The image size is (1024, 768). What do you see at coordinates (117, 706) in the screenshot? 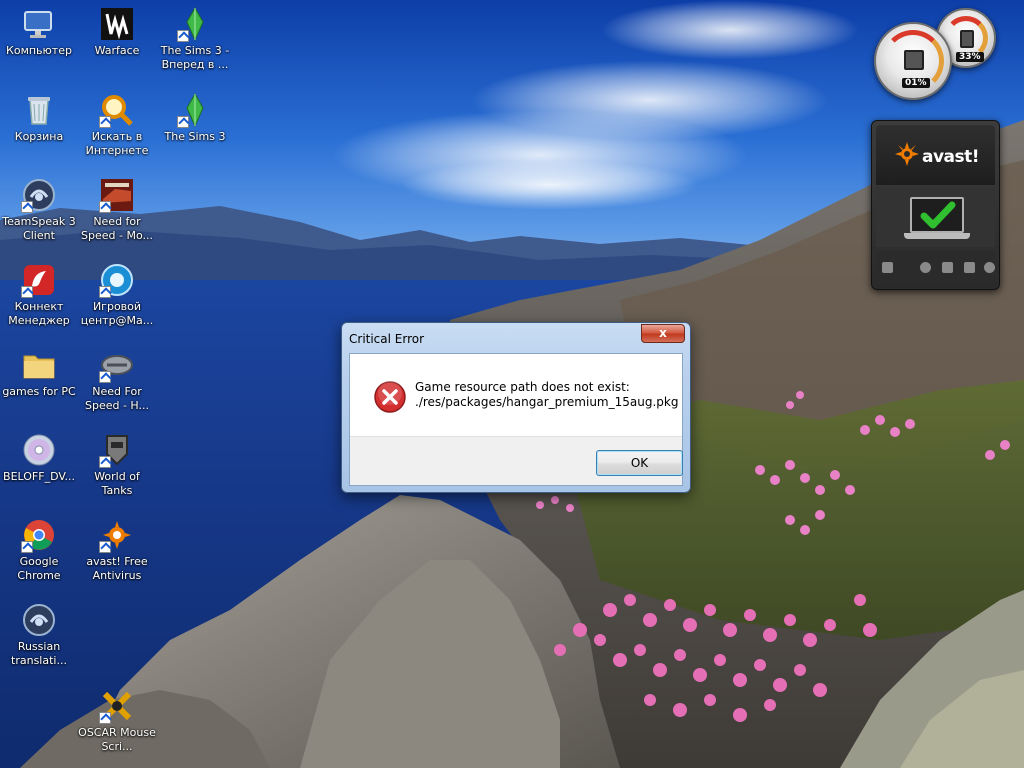
I see `oscar-icon` at bounding box center [117, 706].